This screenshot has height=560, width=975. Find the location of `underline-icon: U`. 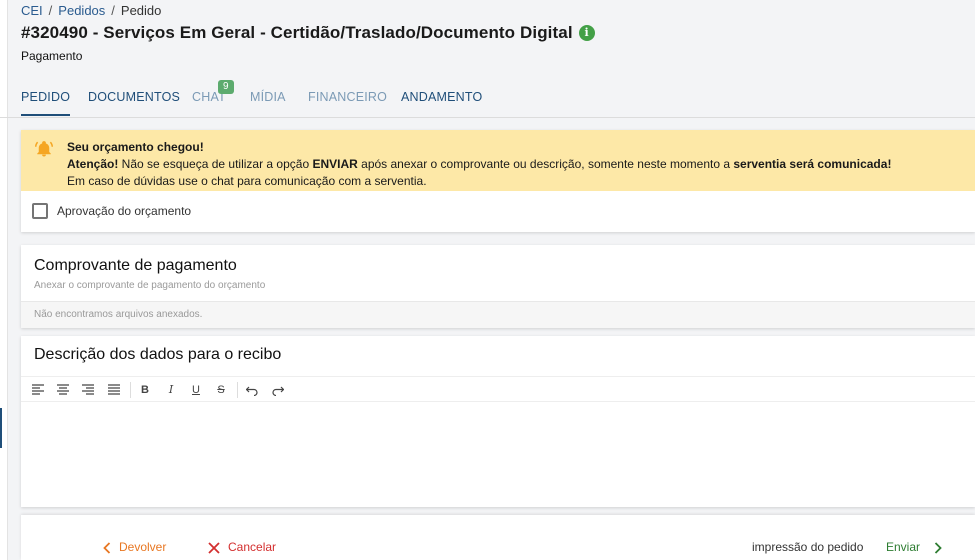

underline-icon: U is located at coordinates (196, 390).